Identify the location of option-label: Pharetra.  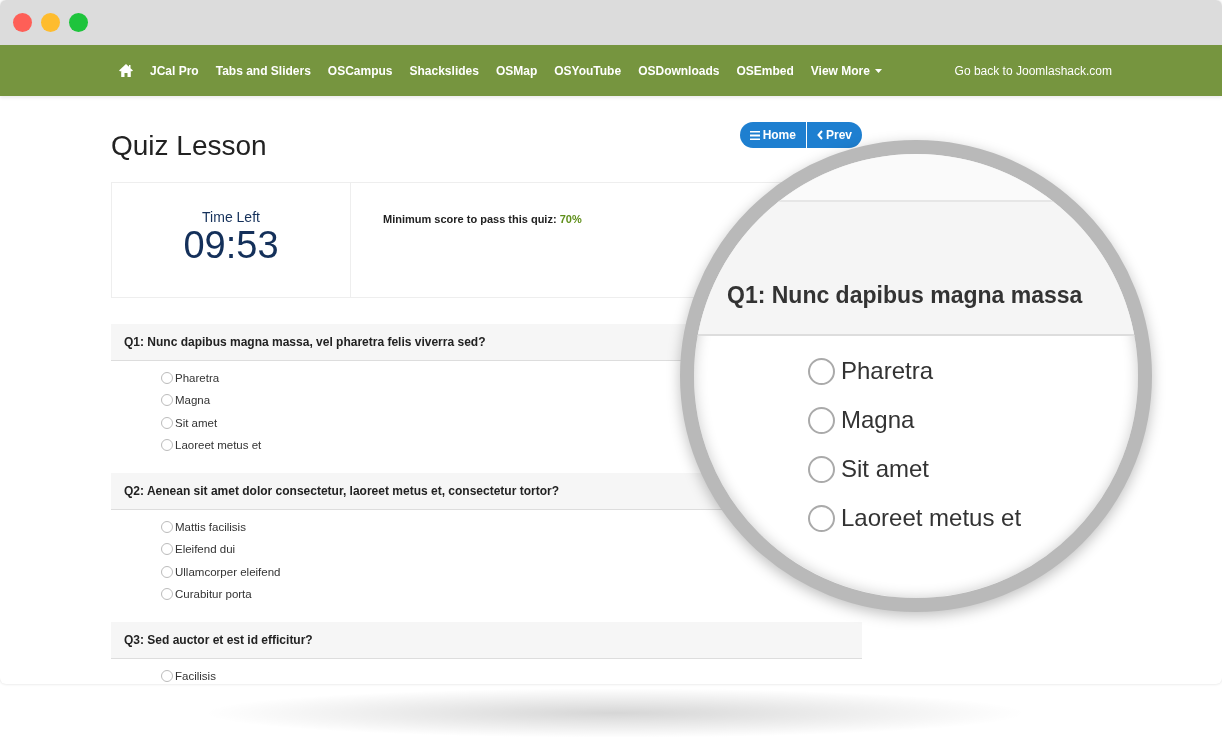
(197, 377).